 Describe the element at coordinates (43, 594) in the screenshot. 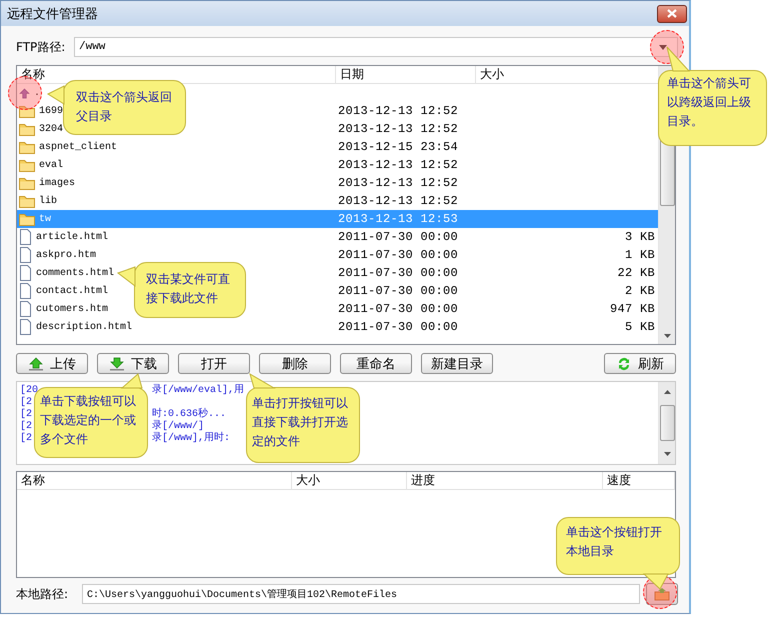

I see `local-path-label: 本地路径:` at that location.